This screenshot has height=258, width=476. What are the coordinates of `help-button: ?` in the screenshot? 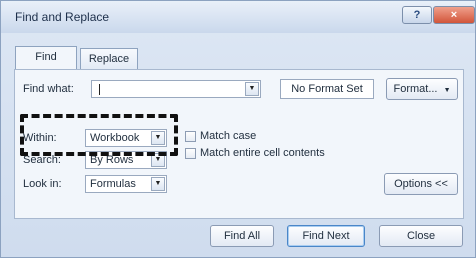 It's located at (417, 15).